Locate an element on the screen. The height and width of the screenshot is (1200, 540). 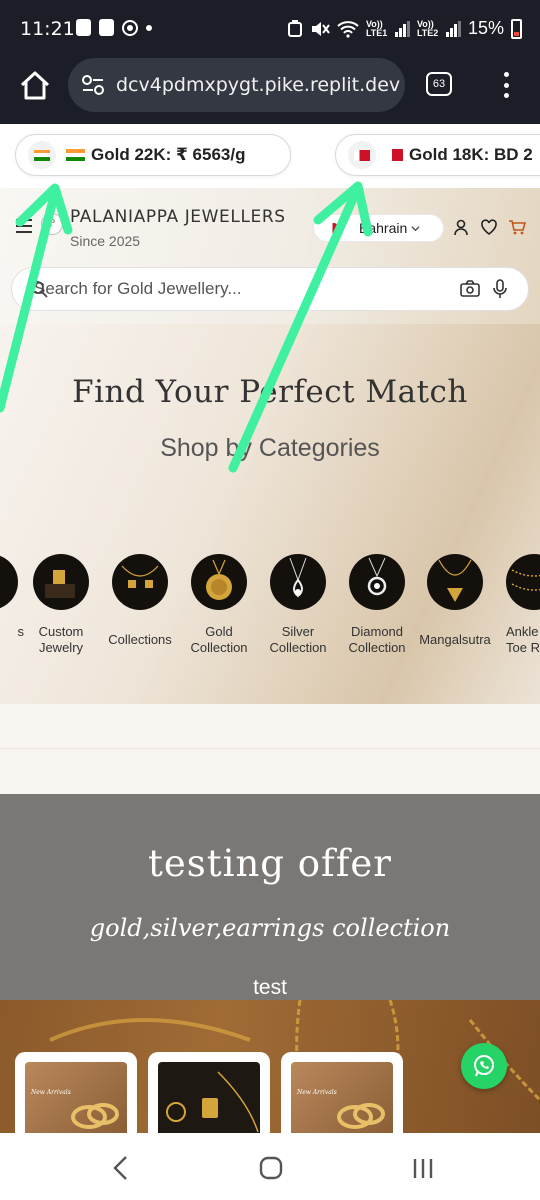
notification-icons is located at coordinates (114, 27).